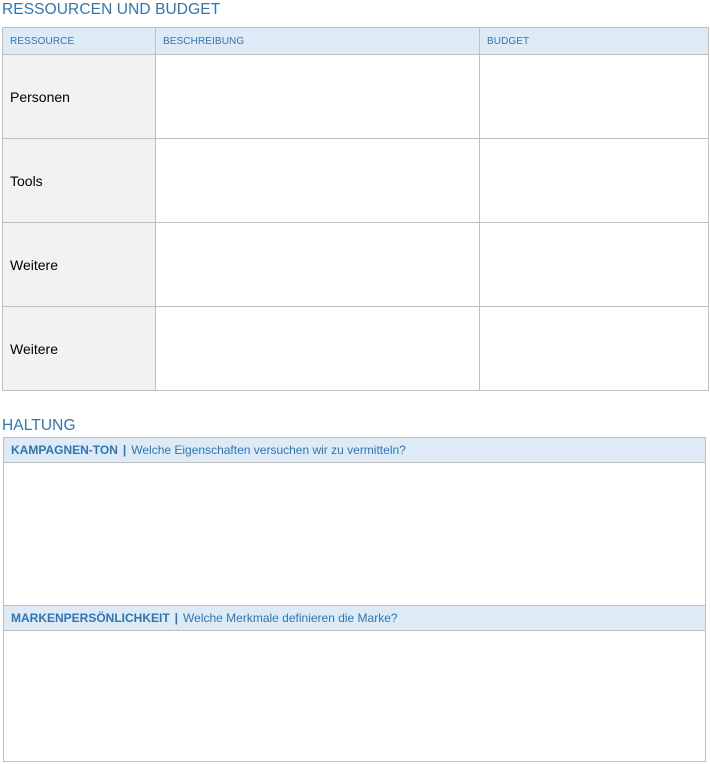 Image resolution: width=710 pixels, height=764 pixels. I want to click on brand-personality-question: Welche Merkmale definieren die Marke?, so click(290, 618).